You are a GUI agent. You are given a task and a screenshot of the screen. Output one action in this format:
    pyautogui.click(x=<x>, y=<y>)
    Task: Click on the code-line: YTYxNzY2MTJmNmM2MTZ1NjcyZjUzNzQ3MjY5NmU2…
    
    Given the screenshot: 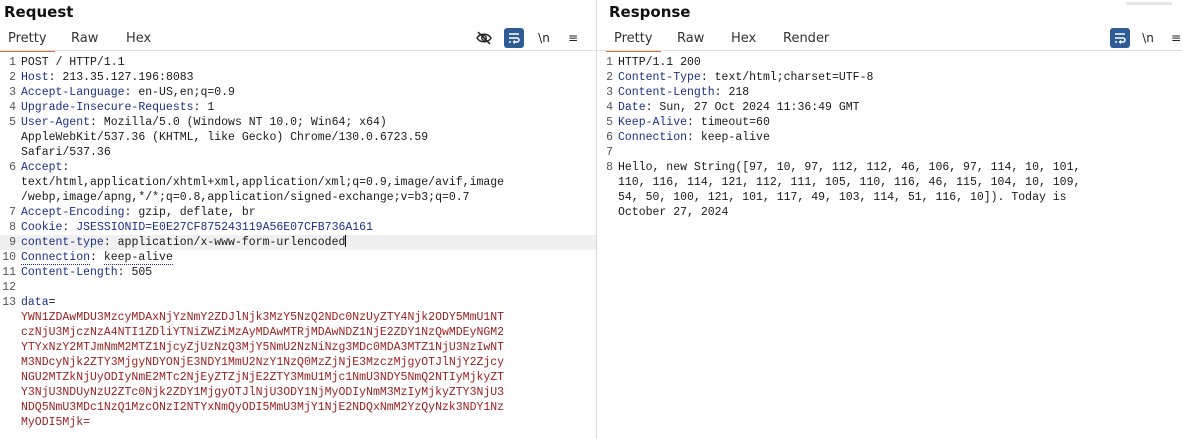 What is the action you would take?
    pyautogui.click(x=298, y=347)
    